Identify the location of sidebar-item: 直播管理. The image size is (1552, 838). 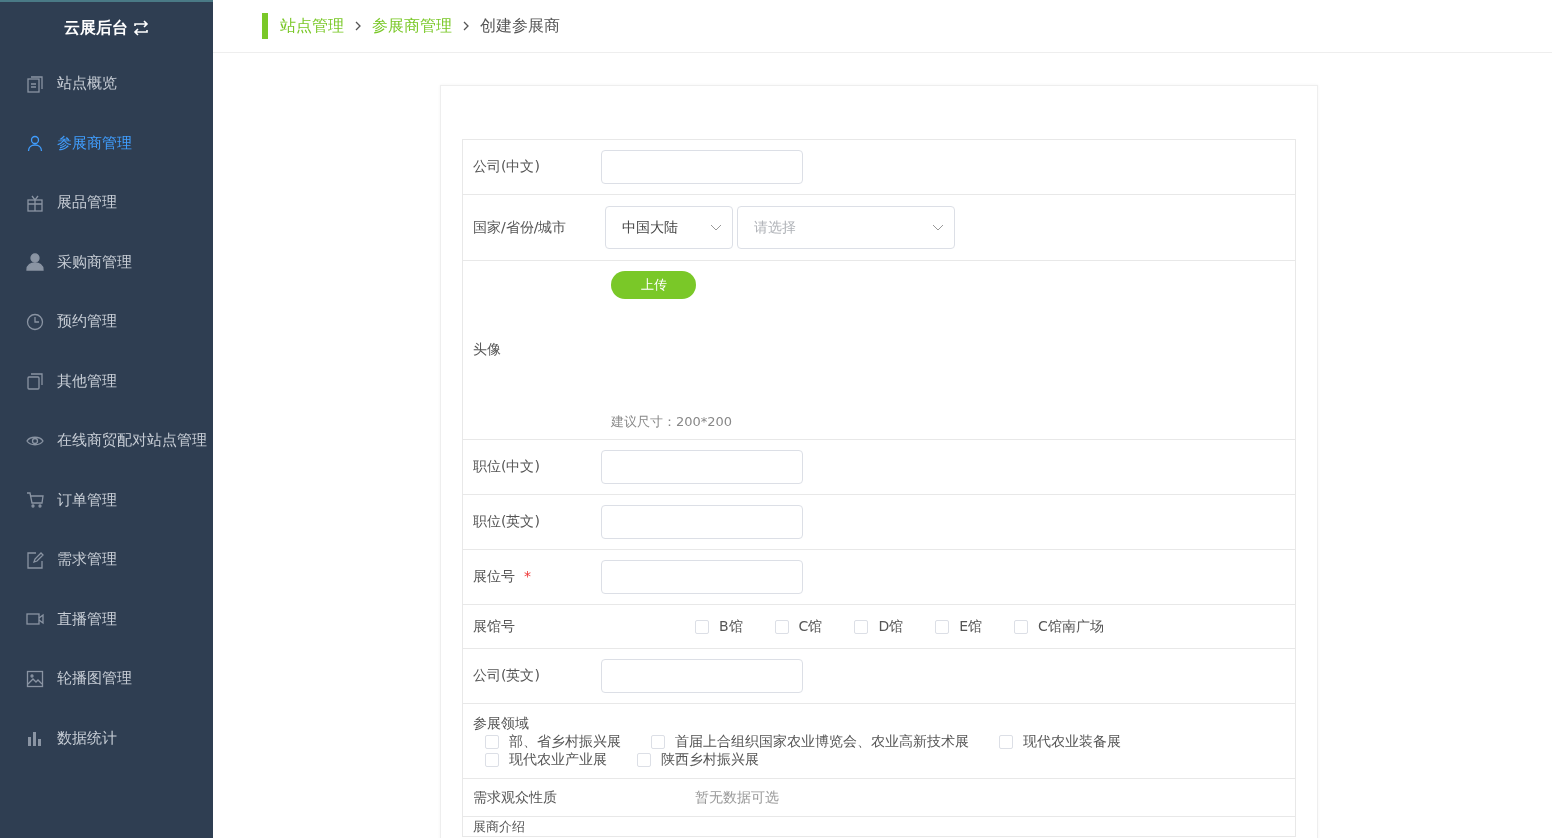
(106, 619).